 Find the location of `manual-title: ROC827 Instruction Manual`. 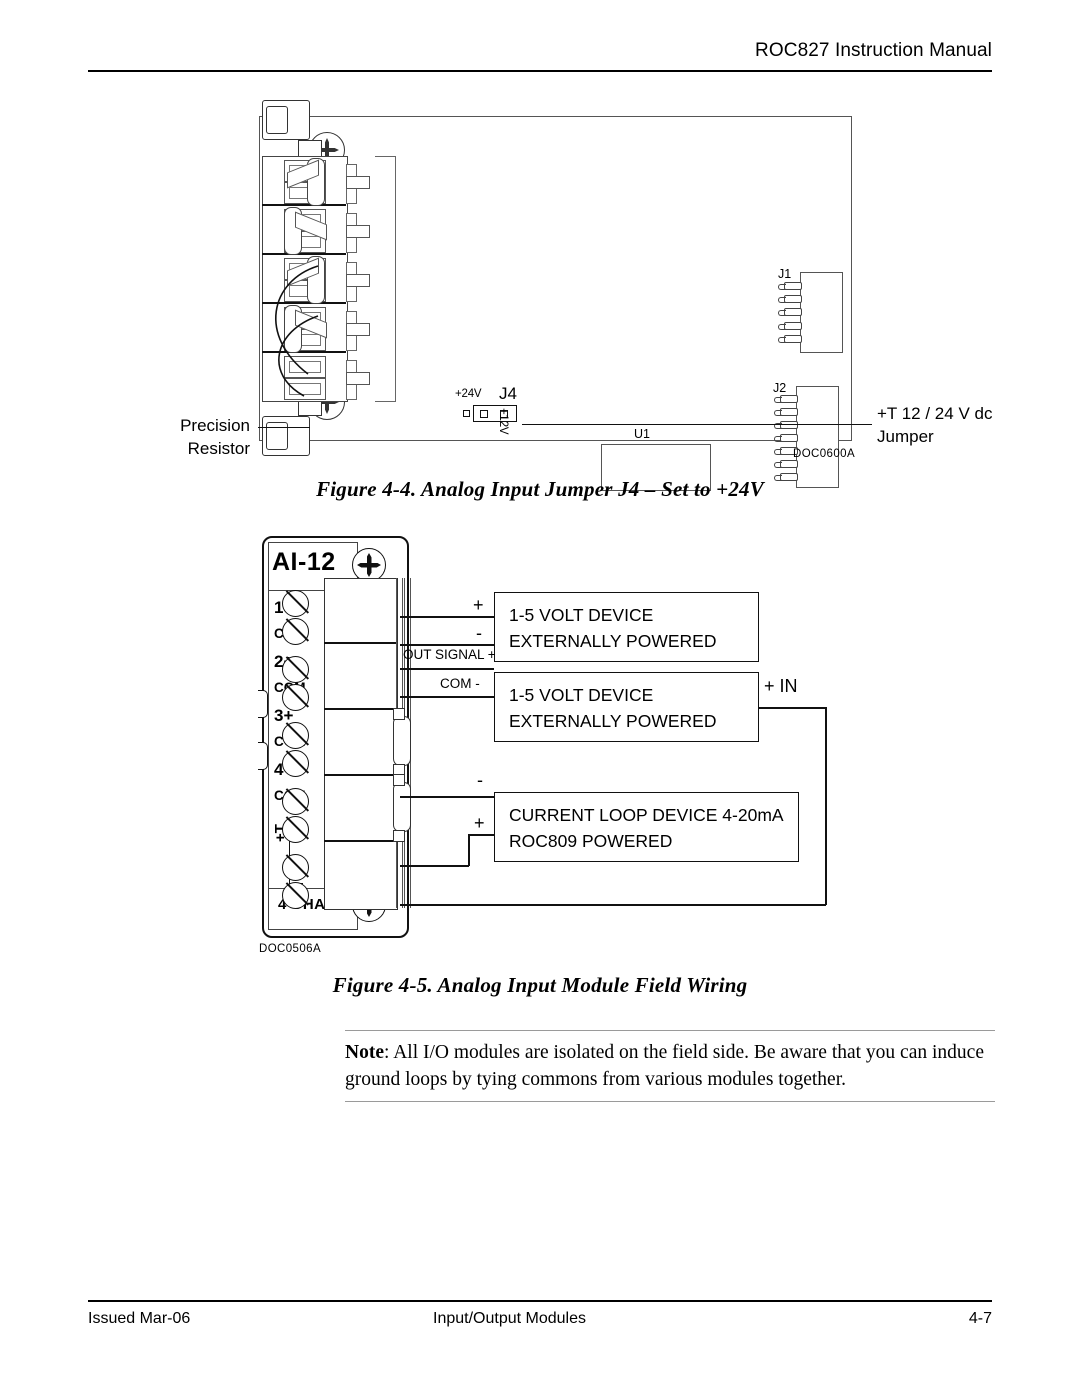

manual-title: ROC827 Instruction Manual is located at coordinates (873, 50).